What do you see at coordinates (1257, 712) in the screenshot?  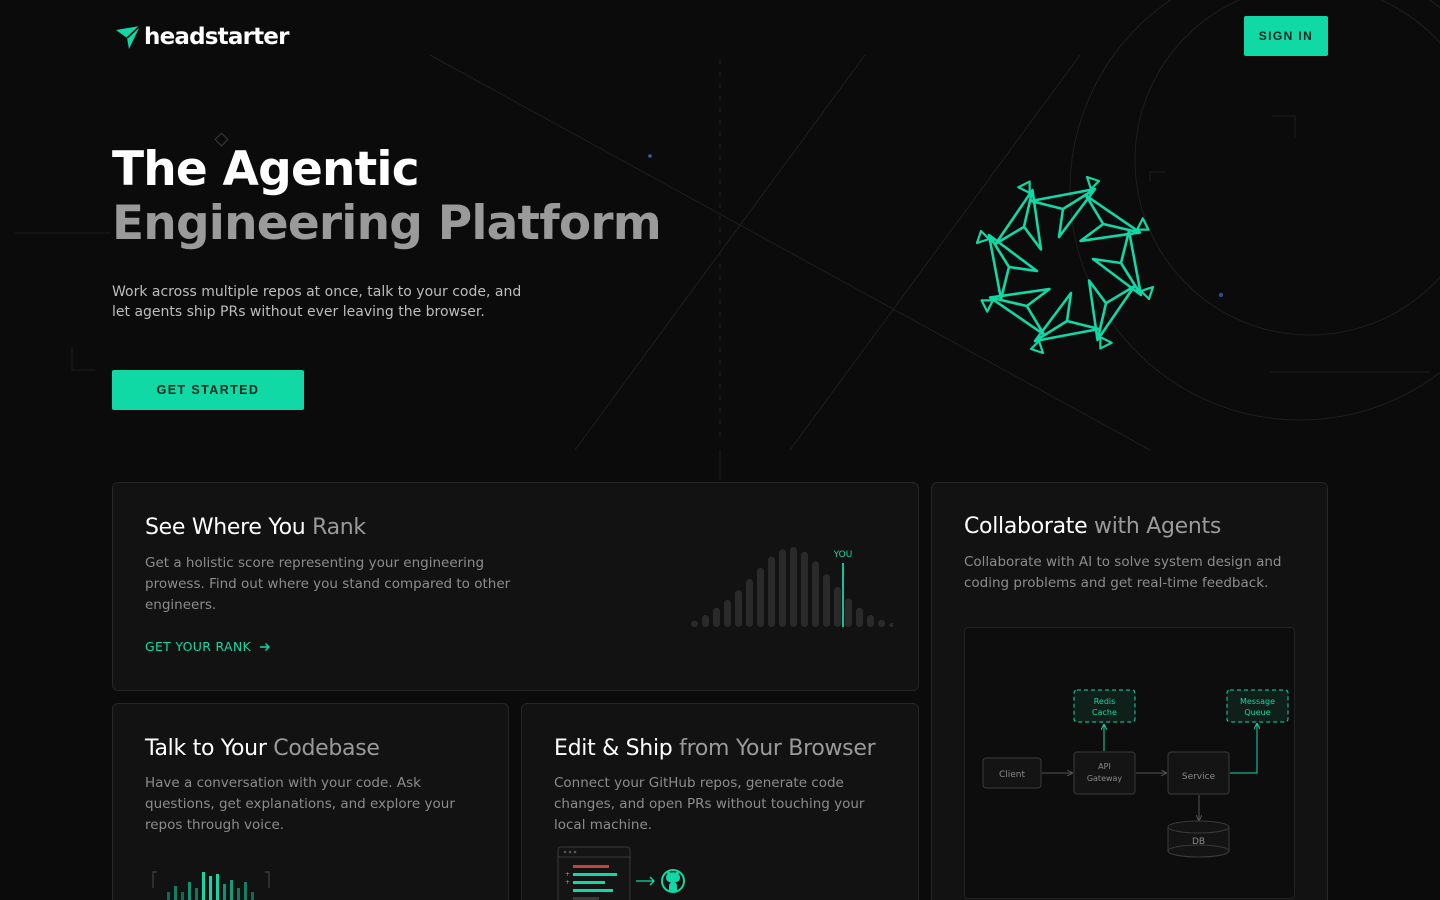 I see `queue-label-2: Queue` at bounding box center [1257, 712].